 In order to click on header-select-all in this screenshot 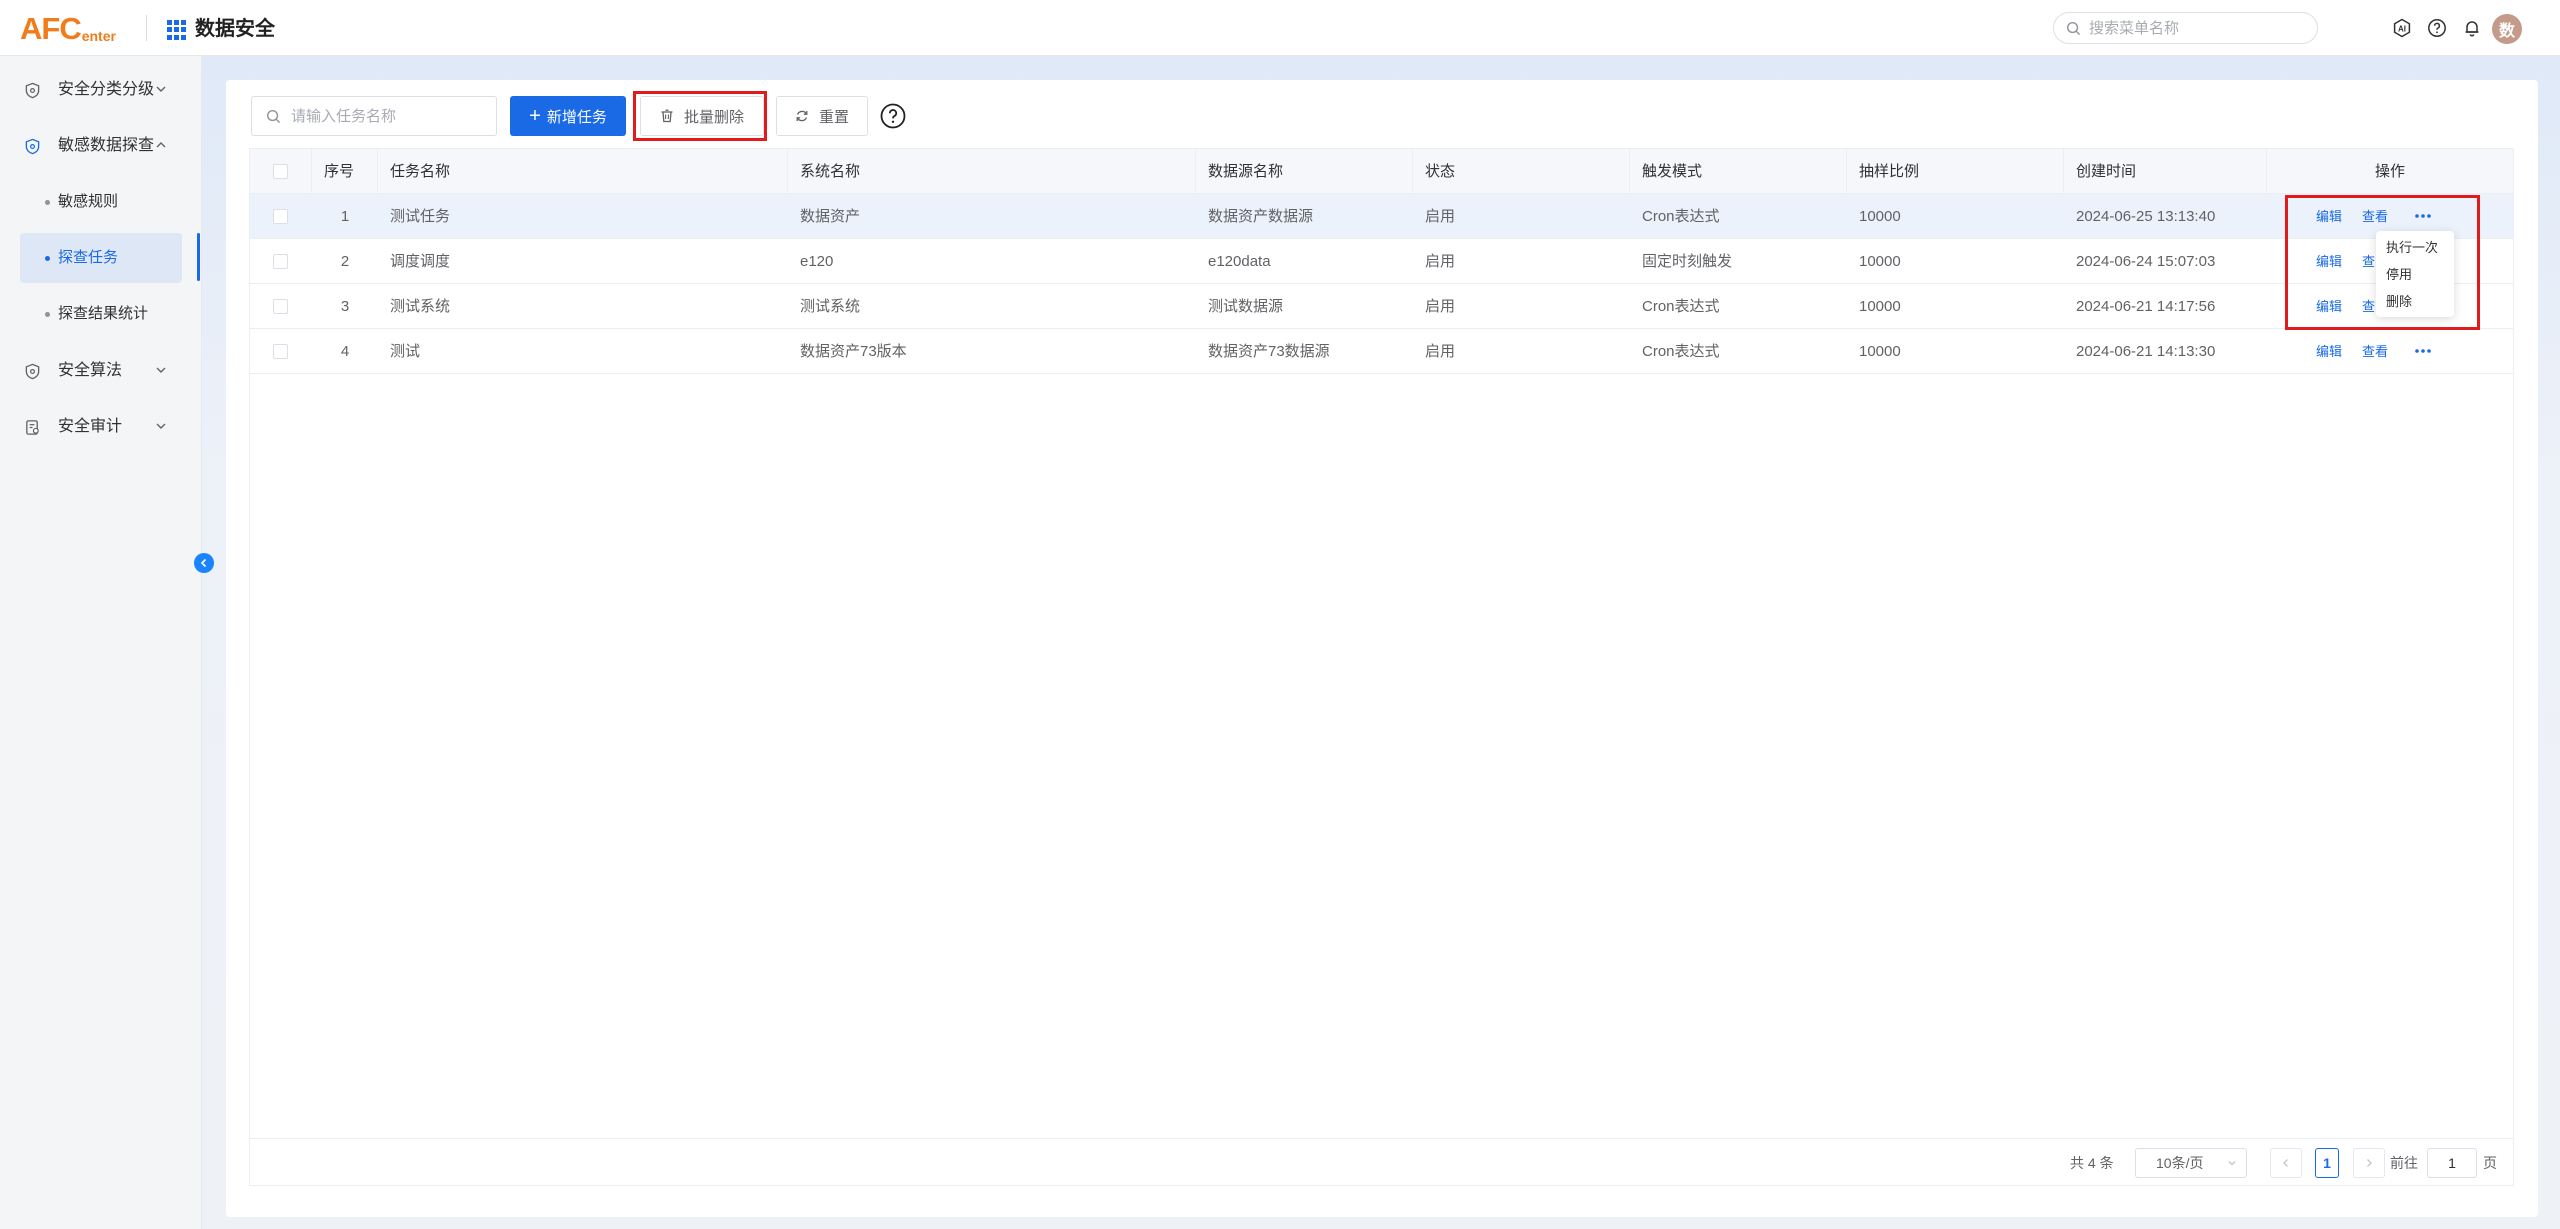, I will do `click(281, 171)`.